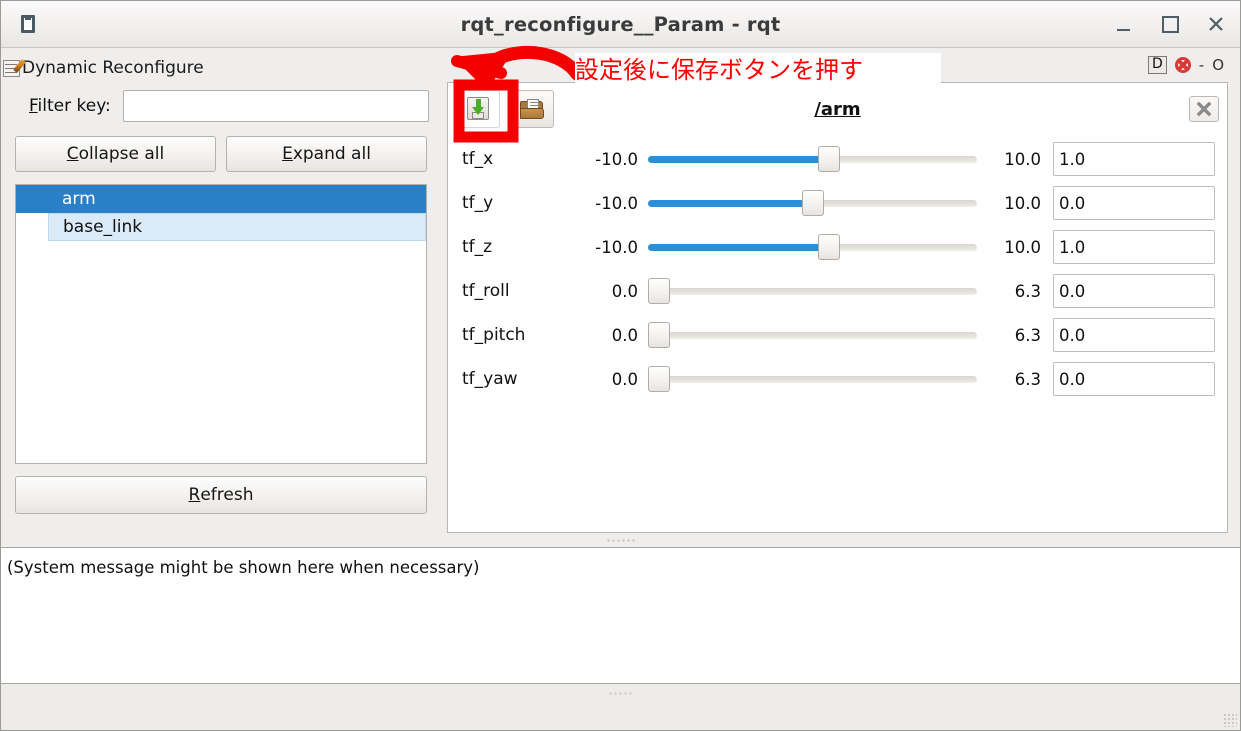 The width and height of the screenshot is (1241, 731). What do you see at coordinates (620, 540) in the screenshot?
I see `horizontal-splitter` at bounding box center [620, 540].